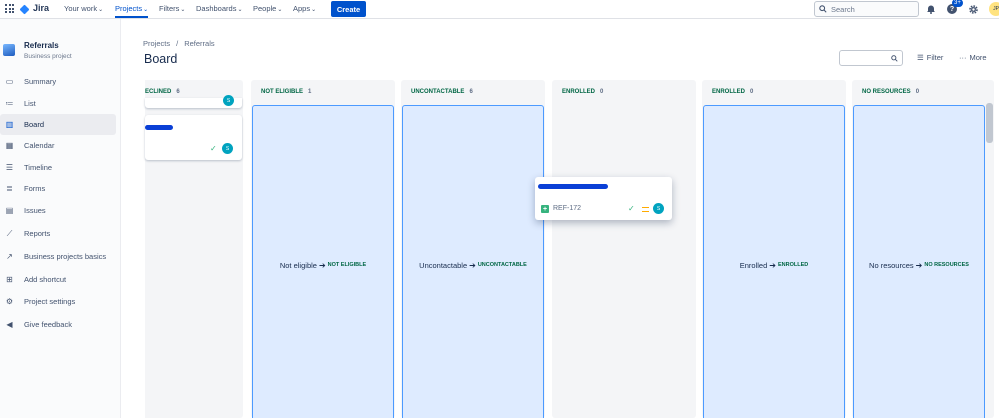 This screenshot has width=999, height=418. Describe the element at coordinates (45, 279) in the screenshot. I see `sidebar-item-label: Add shortcut` at that location.